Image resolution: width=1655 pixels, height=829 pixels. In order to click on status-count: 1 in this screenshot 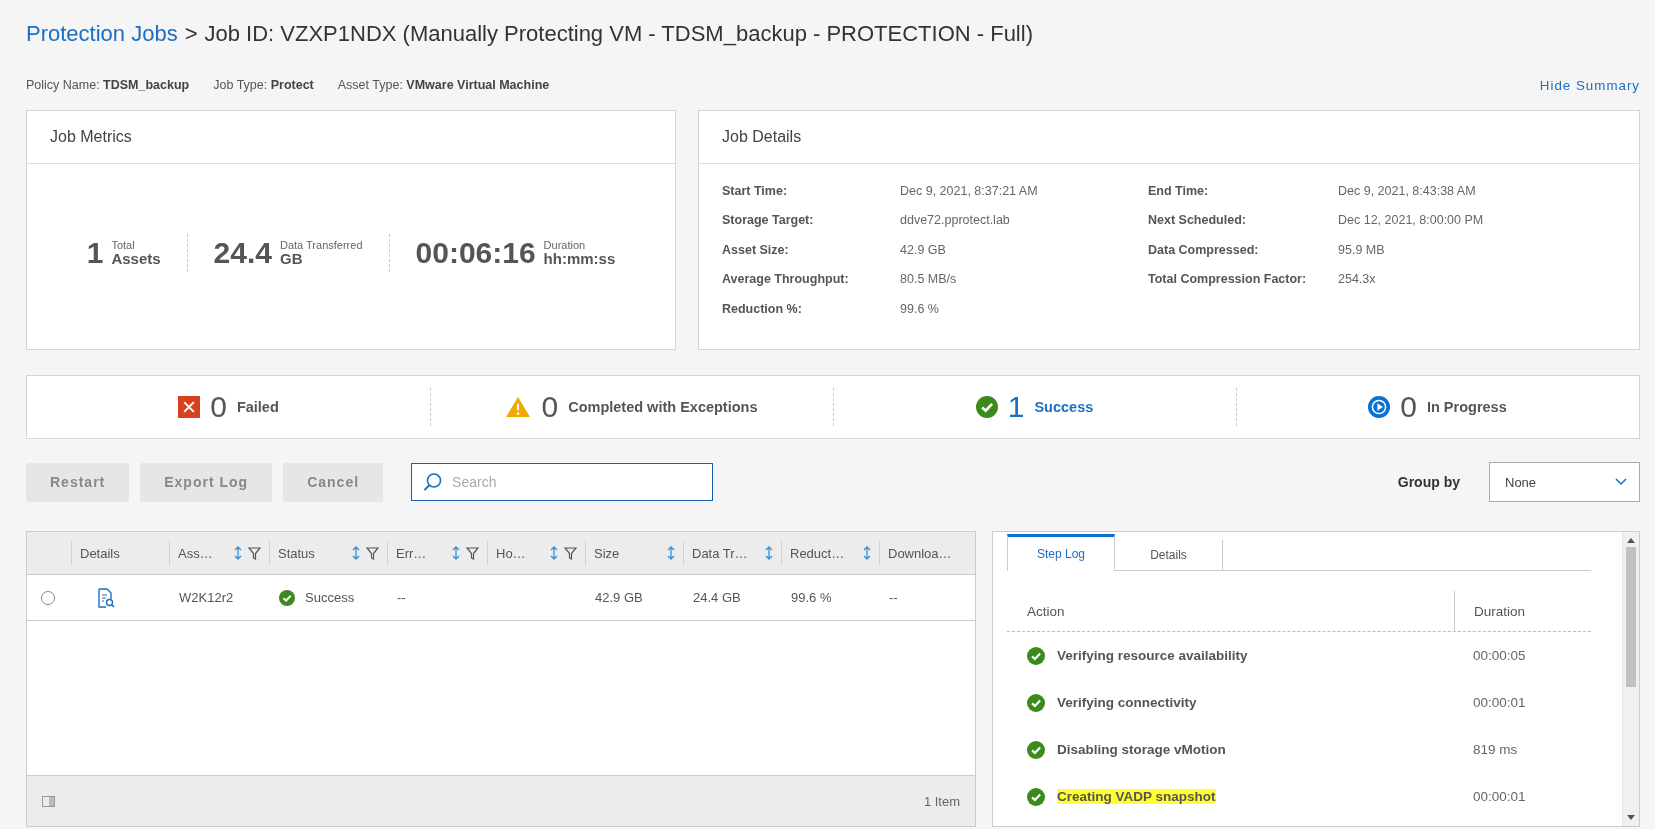, I will do `click(1016, 407)`.